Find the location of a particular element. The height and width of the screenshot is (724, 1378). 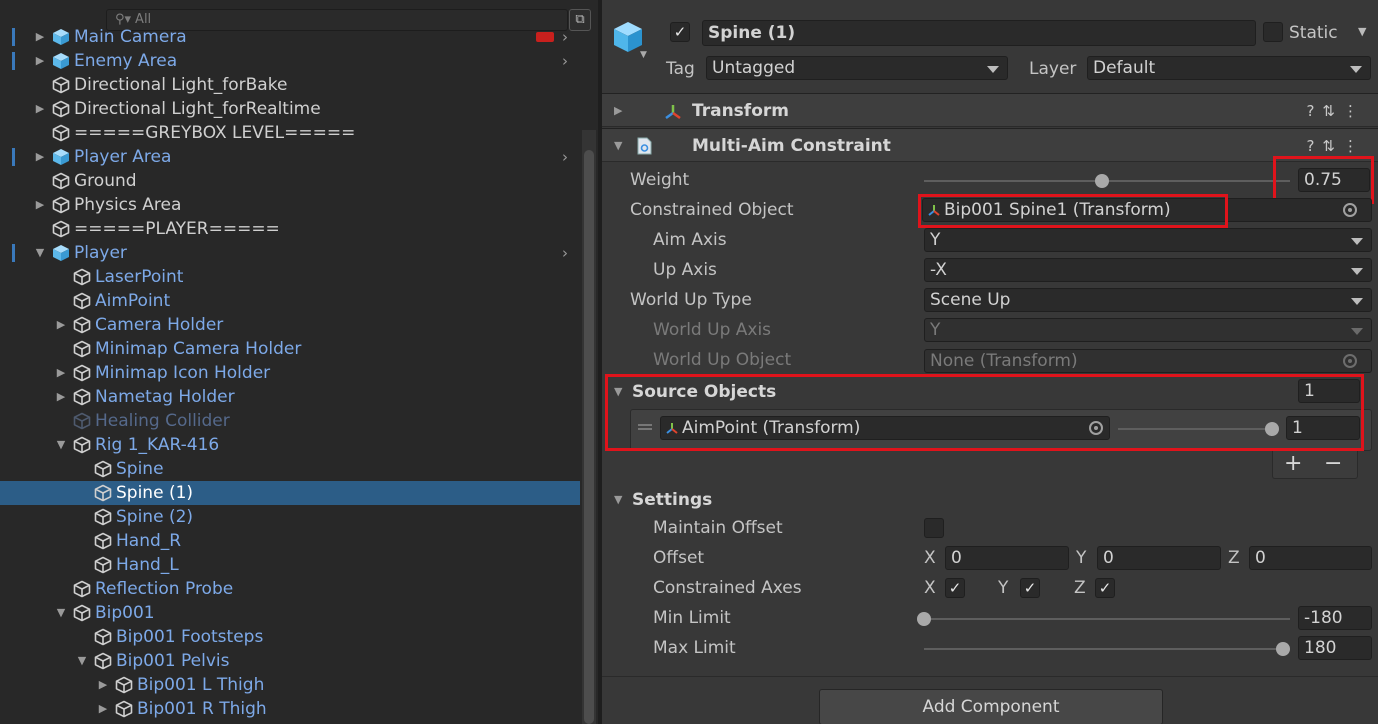

hierarchy-row: =====PLAYER===== is located at coordinates (290, 229).